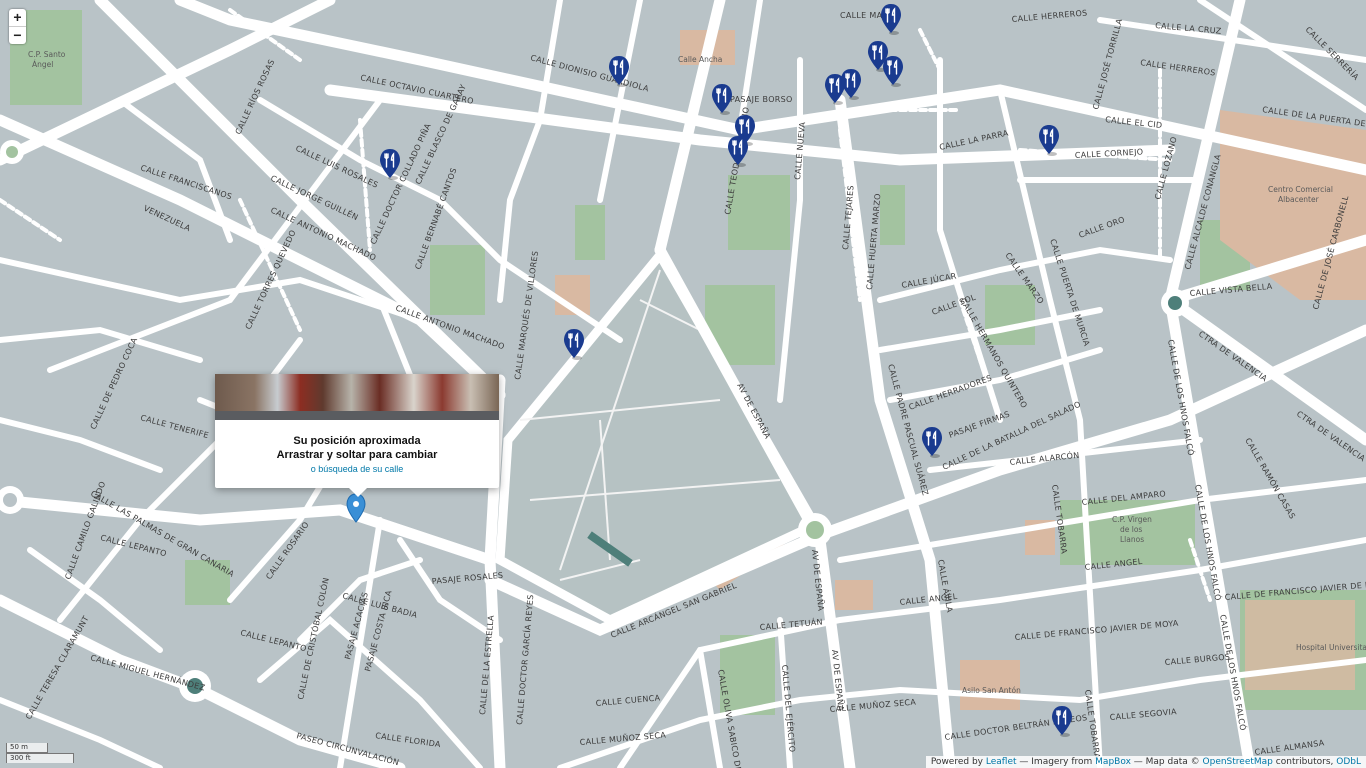 This screenshot has width=1366, height=768. I want to click on poi-label: Llanos, so click(1132, 539).